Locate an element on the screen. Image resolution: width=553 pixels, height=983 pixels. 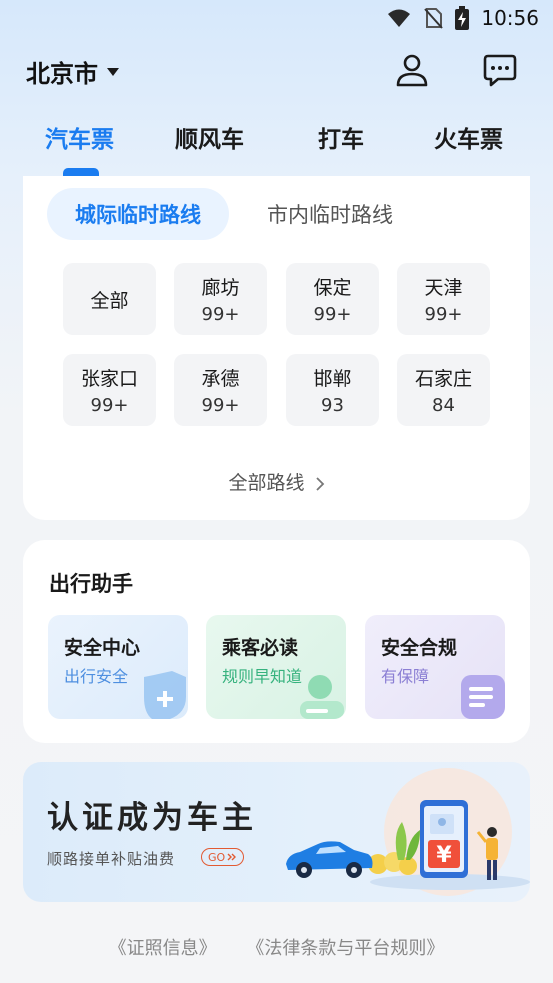
legal-terms-link: 《法律条款与平台规则》 is located at coordinates (345, 948).